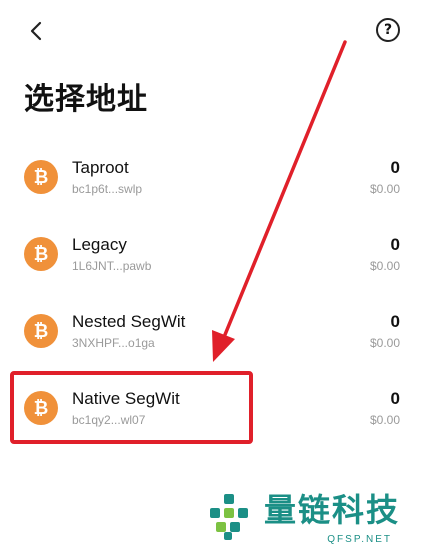  I want to click on address-type-label: Native SegWit, so click(126, 398).